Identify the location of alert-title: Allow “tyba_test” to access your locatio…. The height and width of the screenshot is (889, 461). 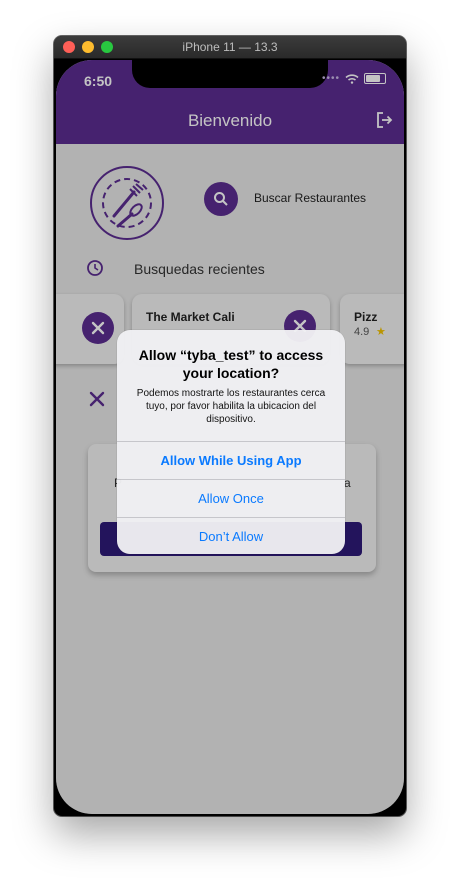
(231, 364).